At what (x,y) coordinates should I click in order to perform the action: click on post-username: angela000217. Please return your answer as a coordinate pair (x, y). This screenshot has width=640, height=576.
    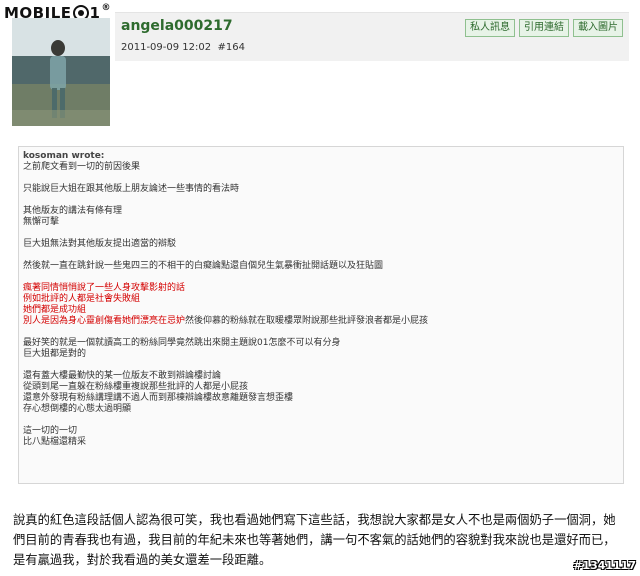
    Looking at the image, I should click on (177, 26).